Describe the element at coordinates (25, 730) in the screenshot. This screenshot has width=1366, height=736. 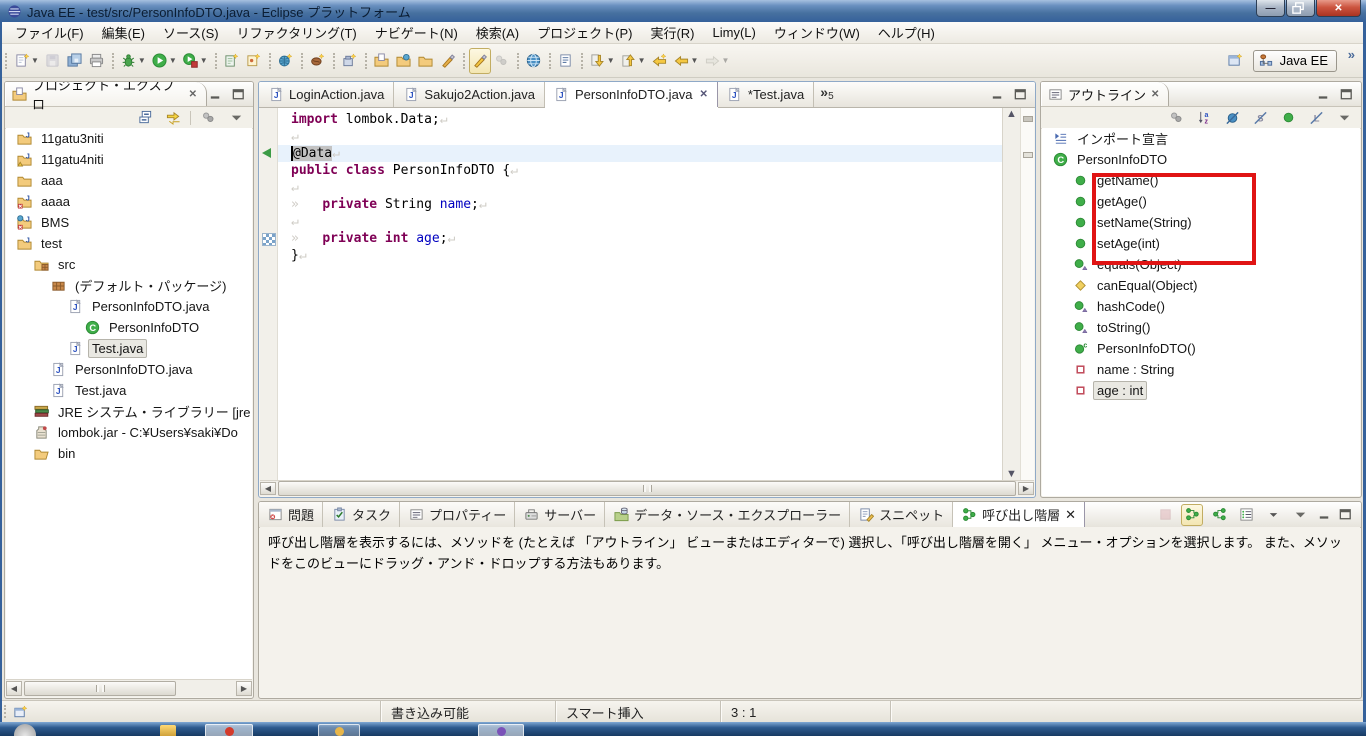
I see `start-orb-icon` at that location.